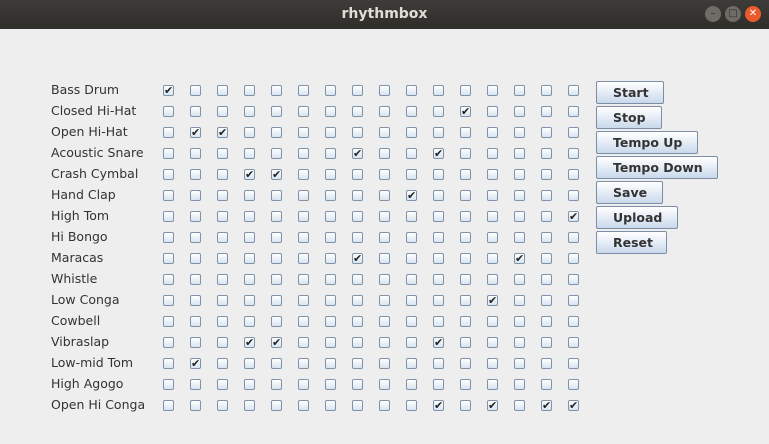 Image resolution: width=769 pixels, height=444 pixels. I want to click on stop-button: Stop, so click(629, 117).